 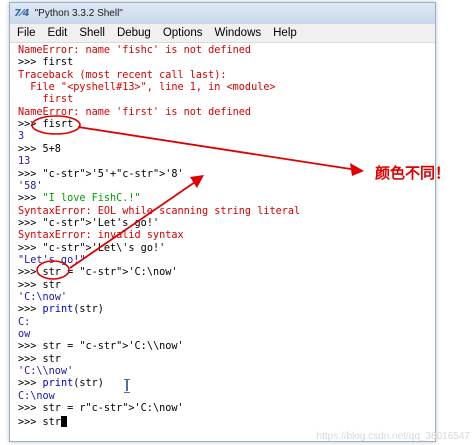 What do you see at coordinates (197, 181) in the screenshot?
I see `arrowhead-bottom` at bounding box center [197, 181].